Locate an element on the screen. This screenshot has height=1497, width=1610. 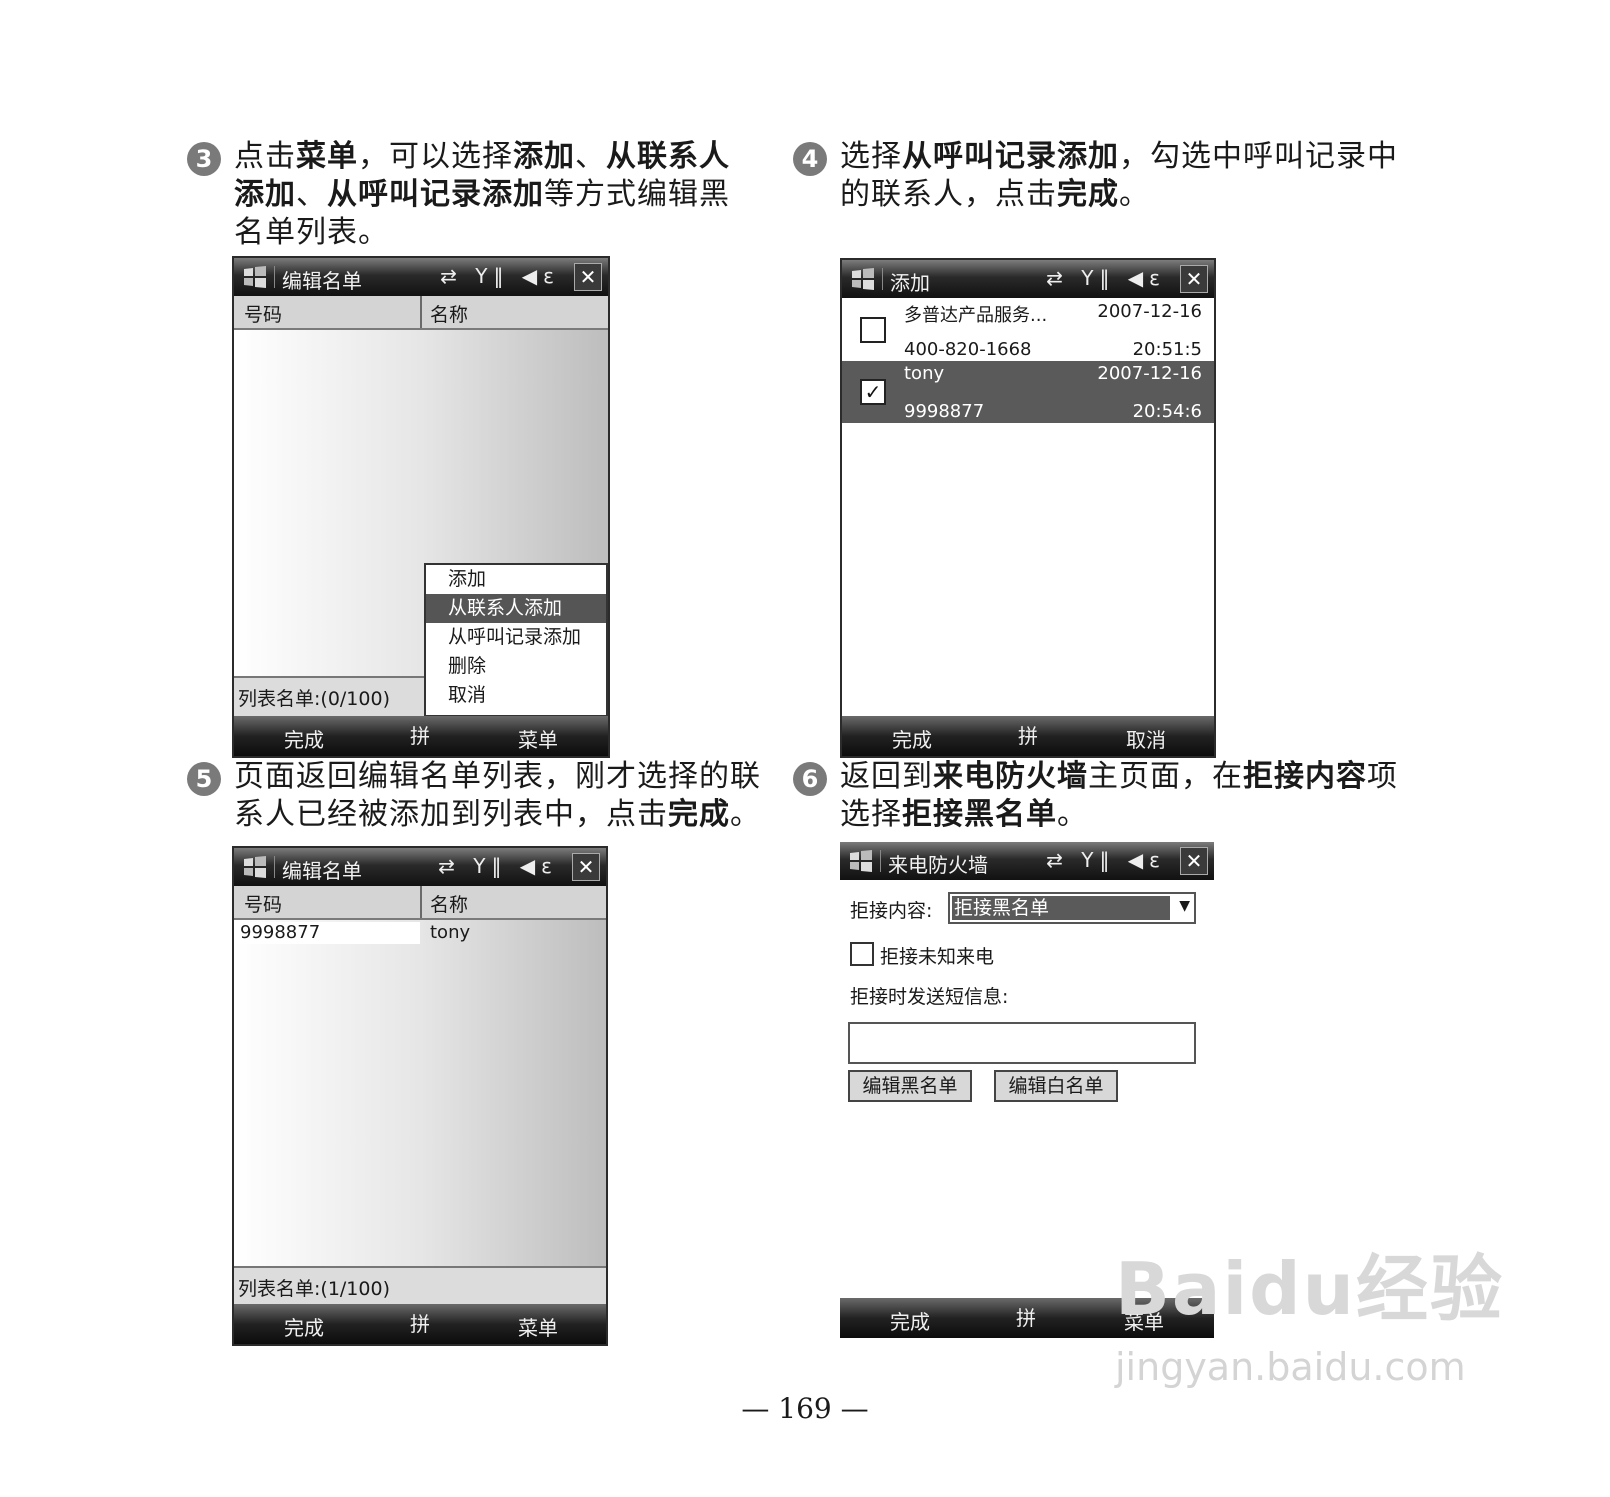
title-bar: 添加 ⇄ Y‖ ◀ε ✕ is located at coordinates (1028, 279).